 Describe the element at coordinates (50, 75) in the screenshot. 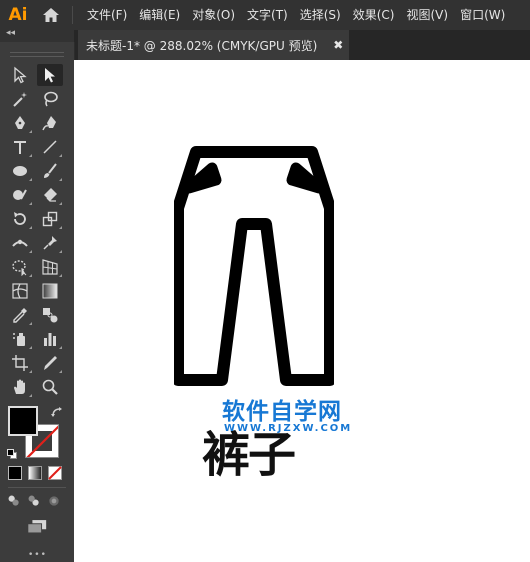

I see `direct-selection-tool-icon` at that location.